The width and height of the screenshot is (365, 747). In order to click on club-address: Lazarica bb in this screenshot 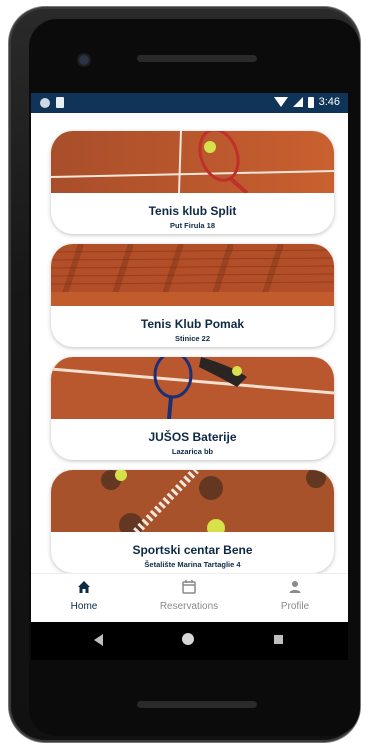, I will do `click(192, 451)`.